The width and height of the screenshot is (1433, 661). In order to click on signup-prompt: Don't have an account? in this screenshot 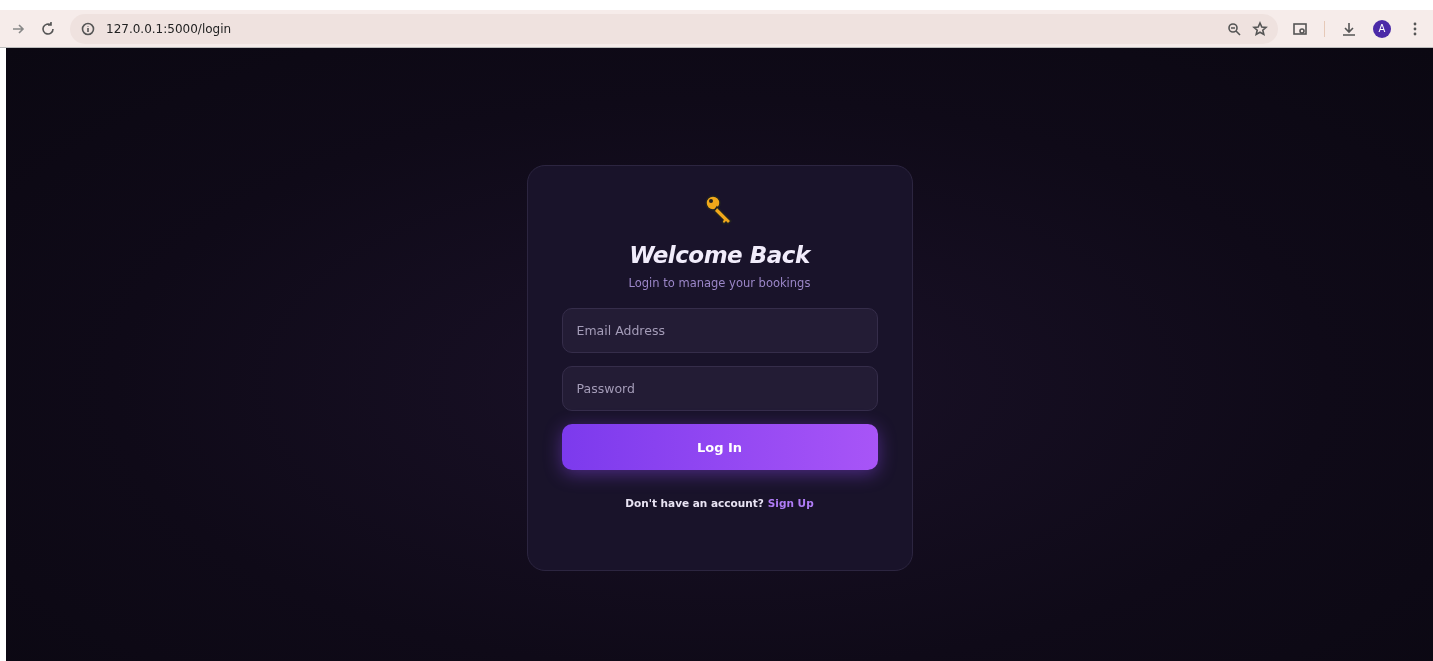, I will do `click(694, 503)`.